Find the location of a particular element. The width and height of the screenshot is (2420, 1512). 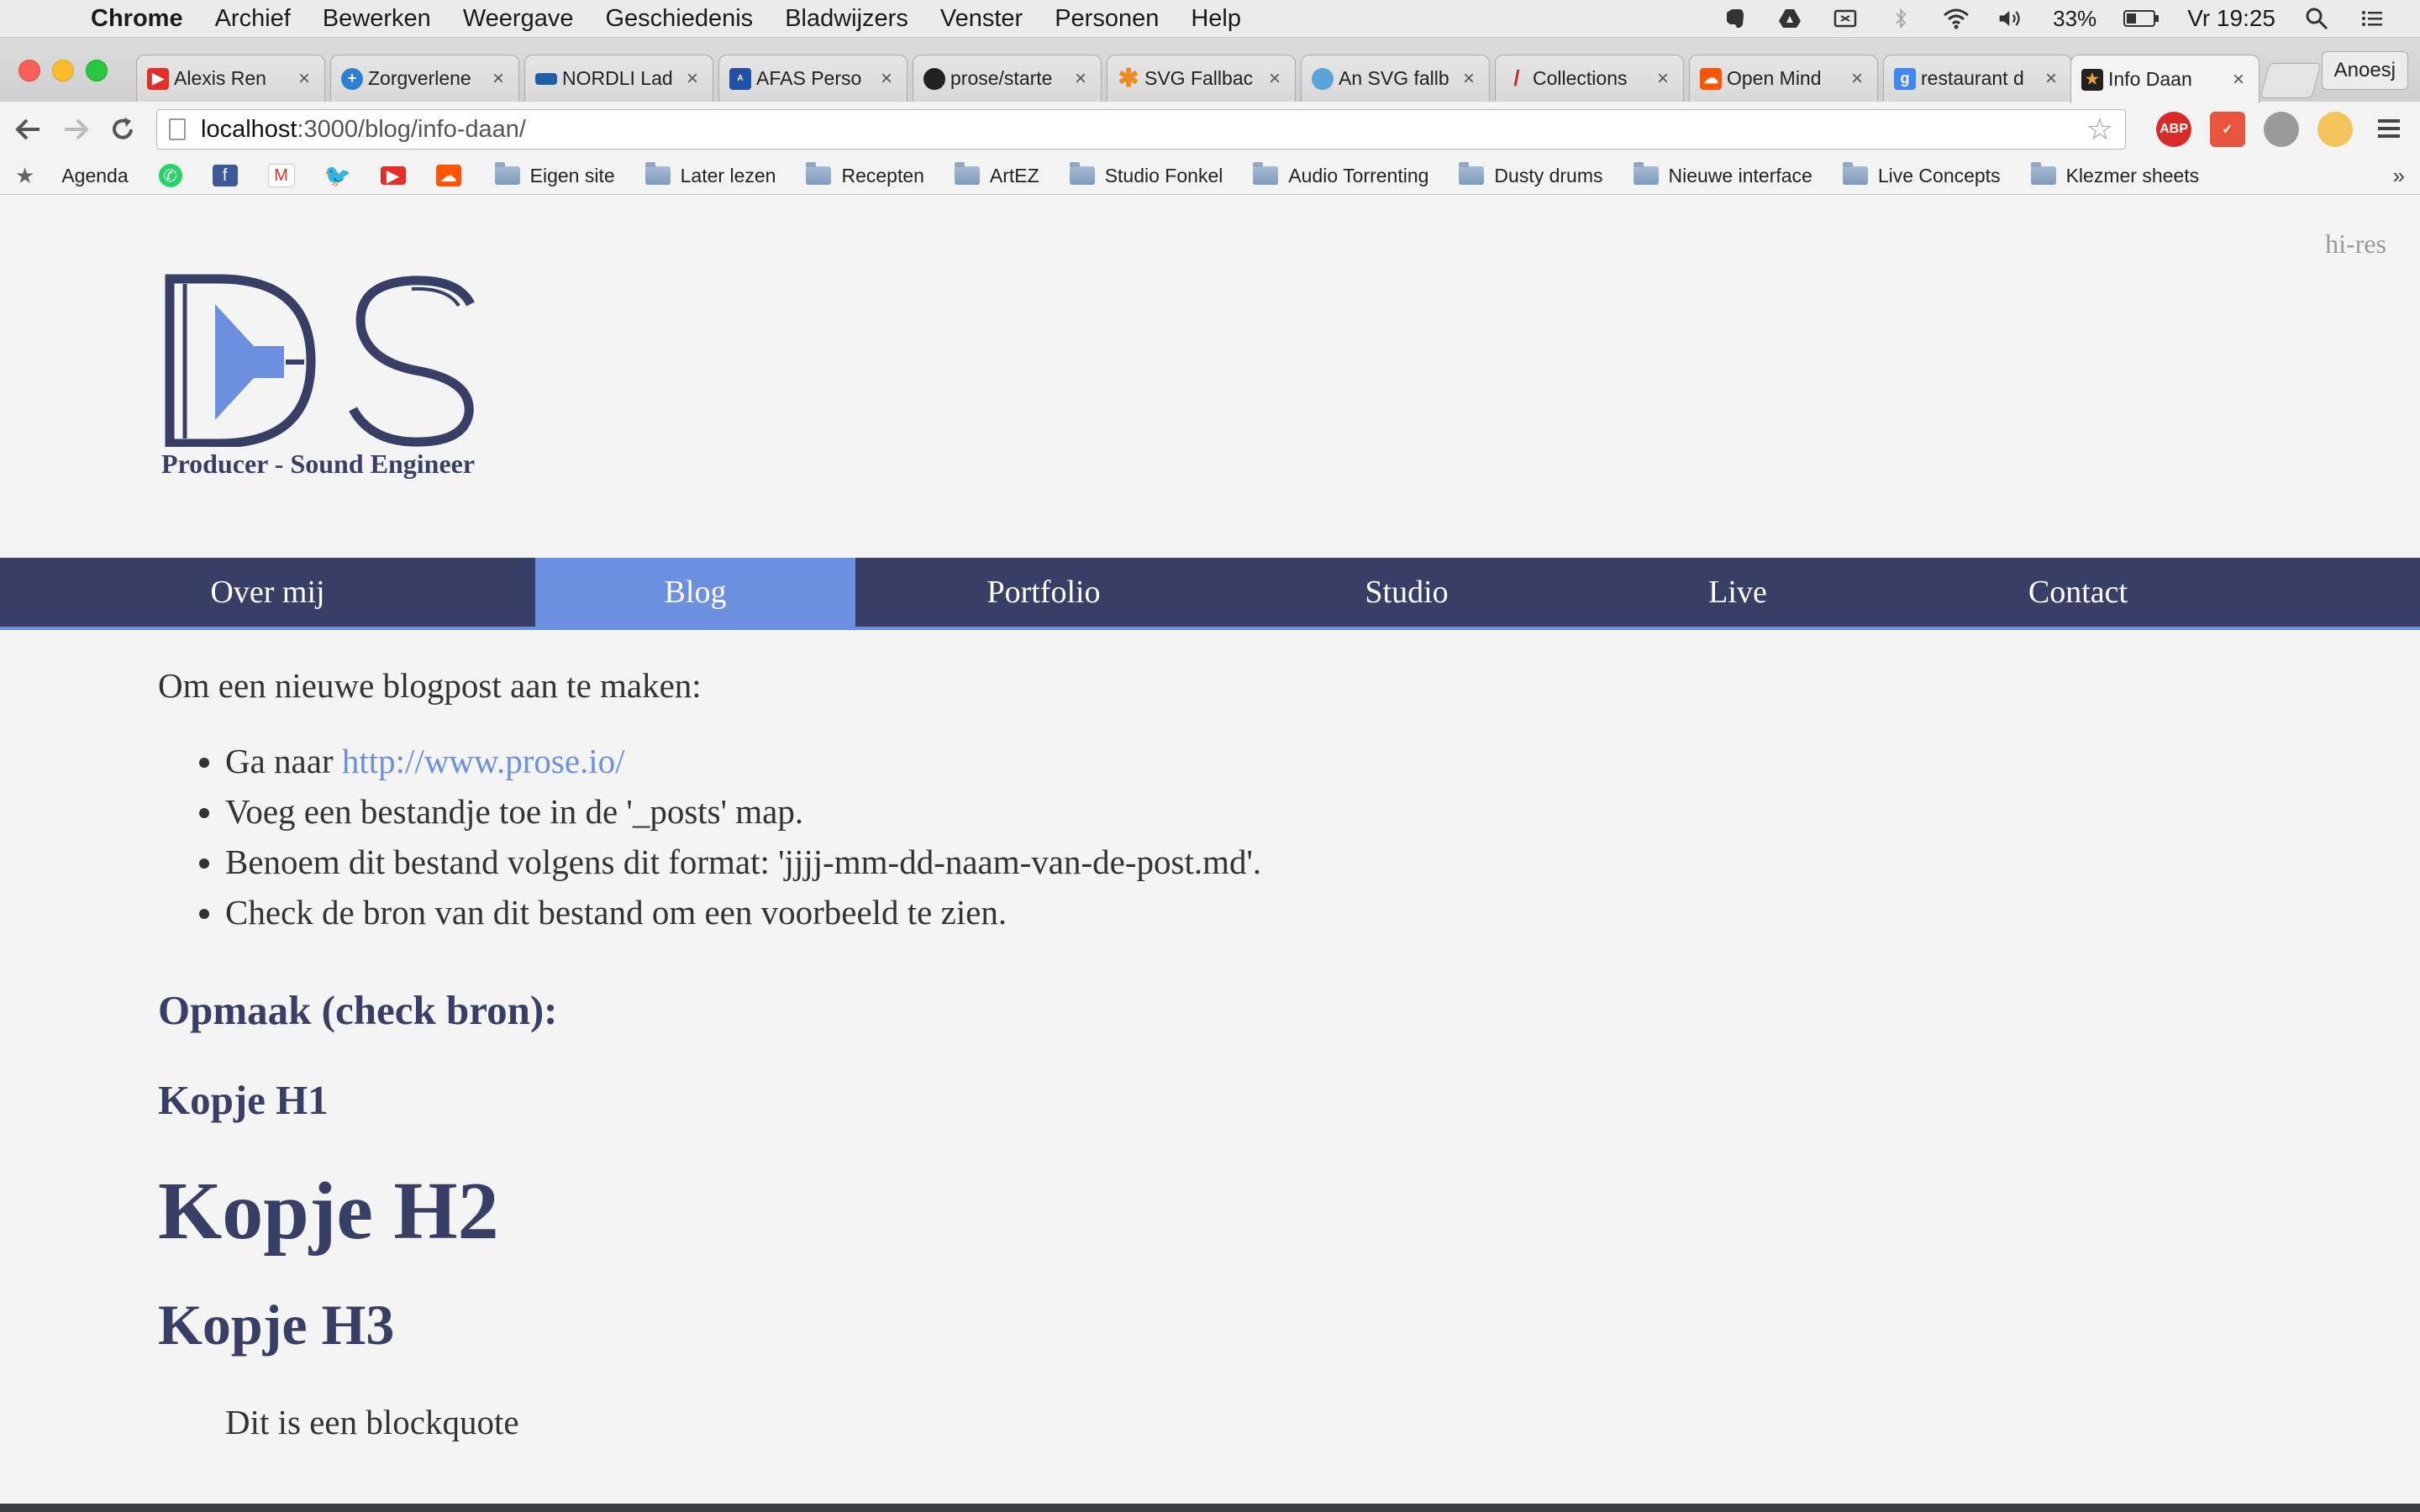

bookmark-folder: Nieuwe interface is located at coordinates (1723, 174).